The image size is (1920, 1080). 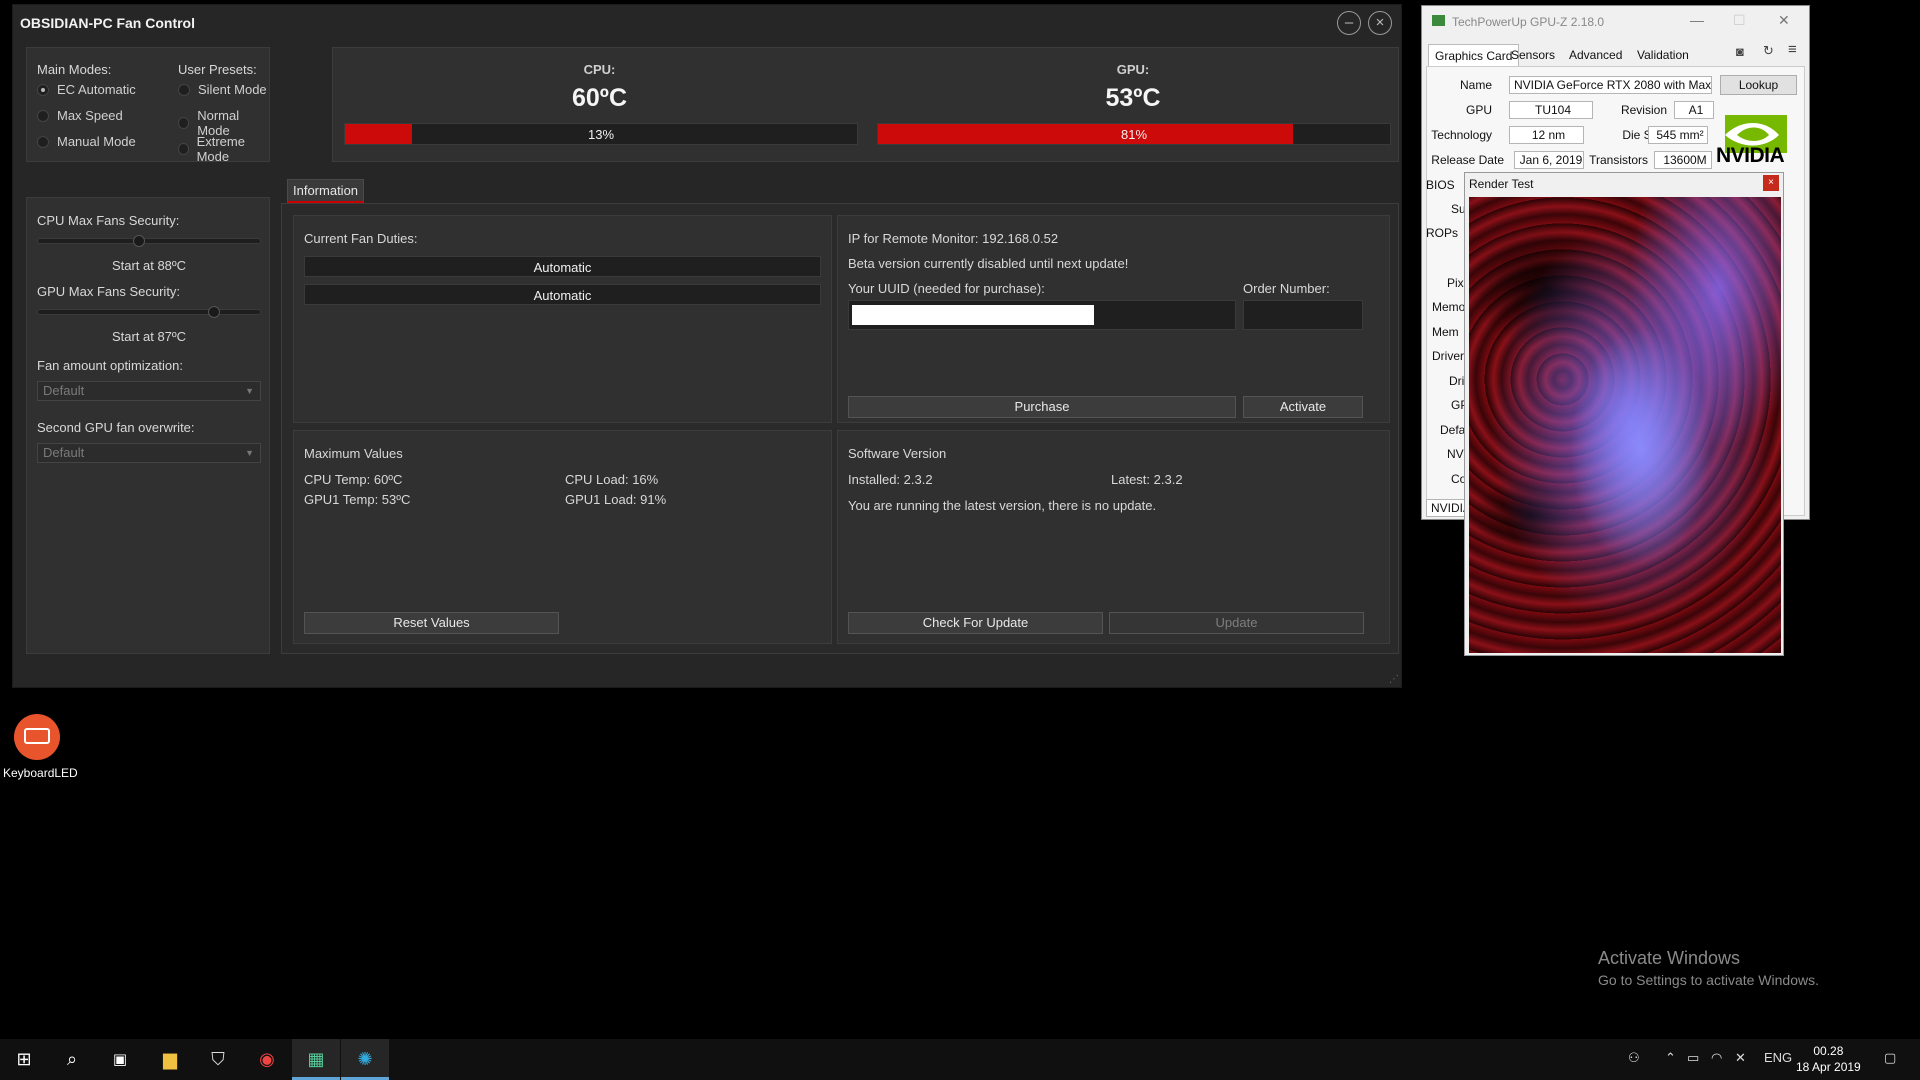 What do you see at coordinates (1303, 407) in the screenshot?
I see `activate-button: Activate` at bounding box center [1303, 407].